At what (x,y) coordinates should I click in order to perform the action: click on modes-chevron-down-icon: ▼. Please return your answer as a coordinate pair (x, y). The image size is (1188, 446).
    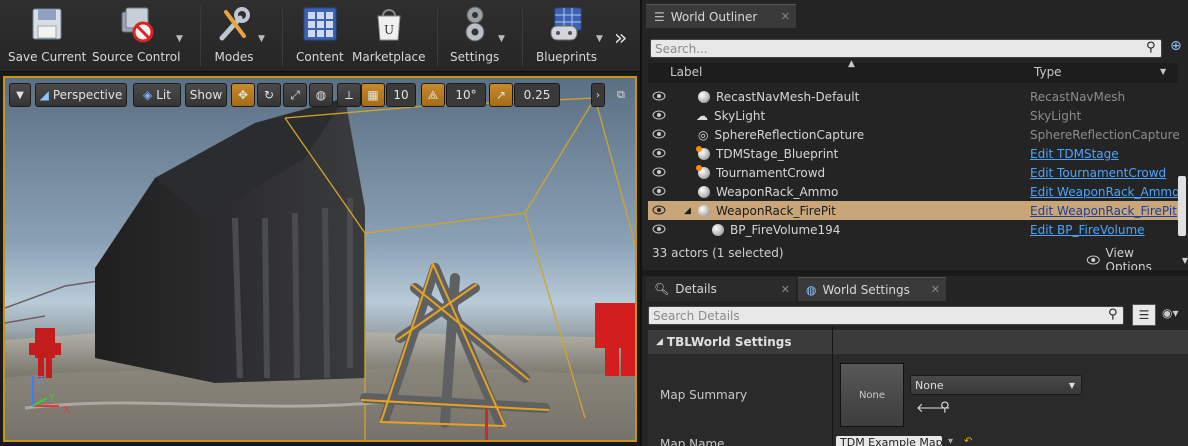
    Looking at the image, I should click on (261, 39).